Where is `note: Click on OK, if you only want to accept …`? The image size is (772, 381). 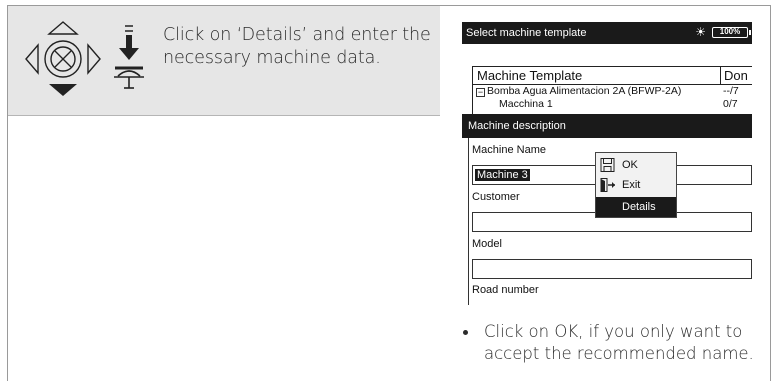
note: Click on OK, if you only want to accept … is located at coordinates (616, 343).